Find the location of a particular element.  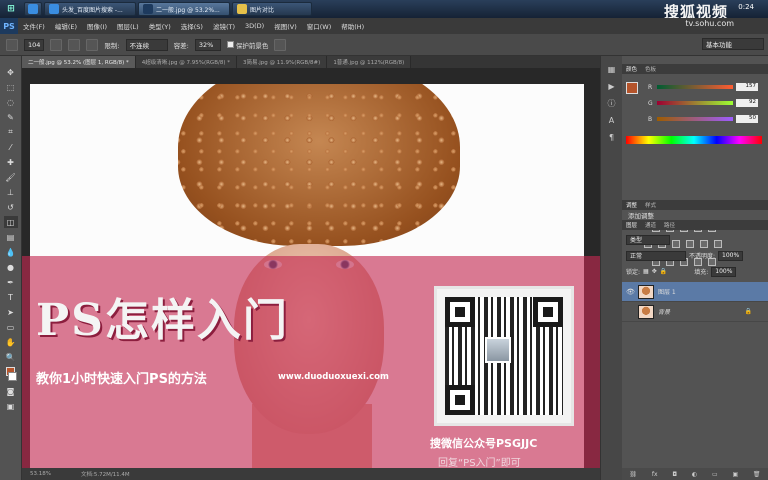

lock-pixels-icon: ▦ is located at coordinates (646, 271).